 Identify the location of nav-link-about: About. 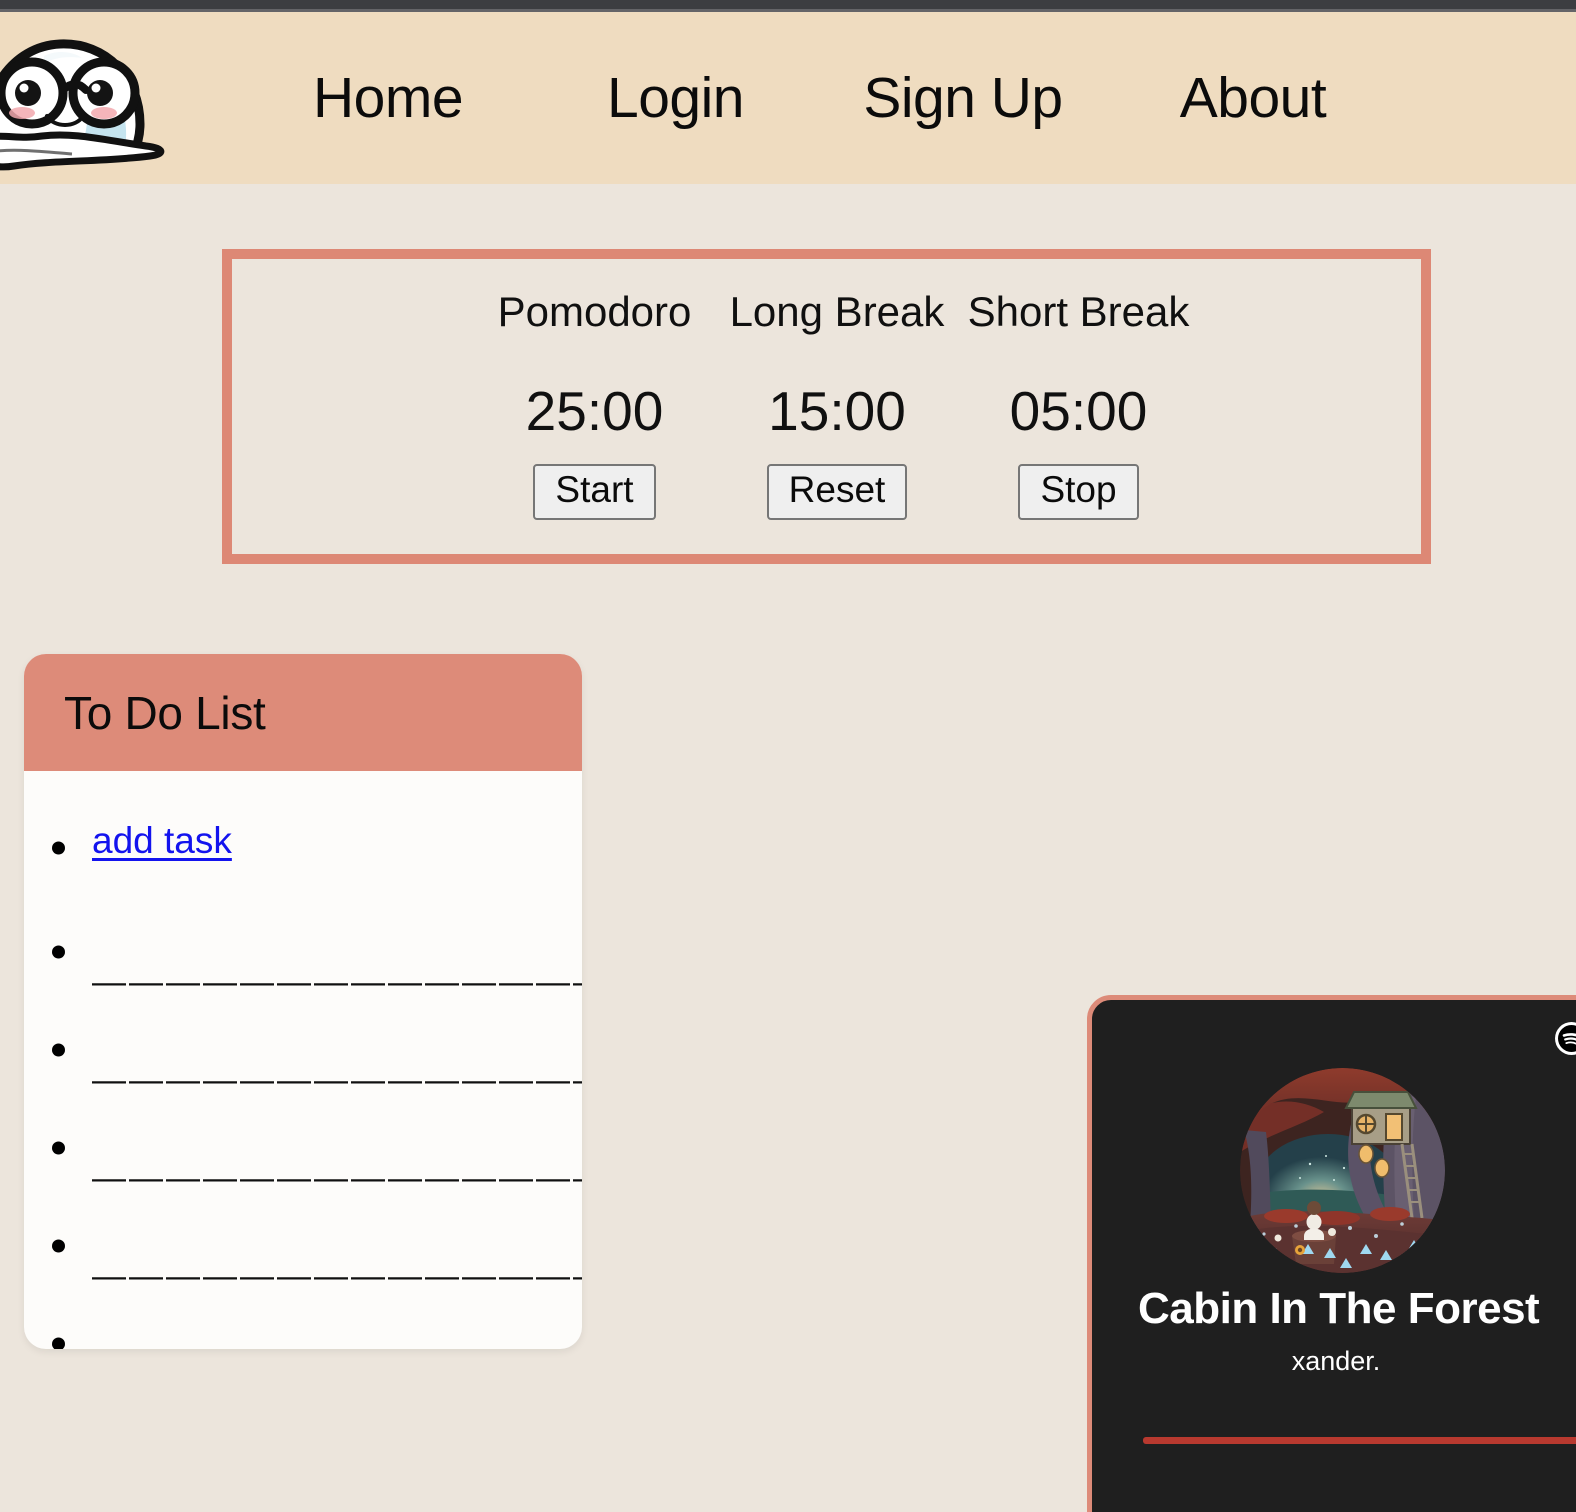
(1253, 98).